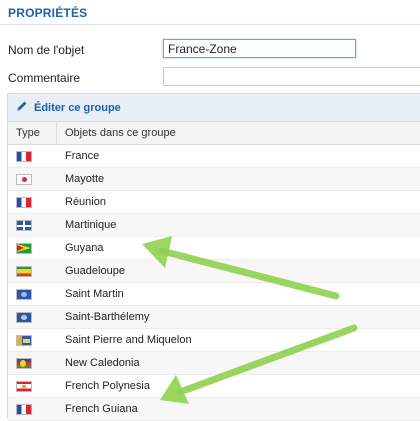 This screenshot has height=421, width=420. I want to click on flag-guadeloupe-icon, so click(24, 271).